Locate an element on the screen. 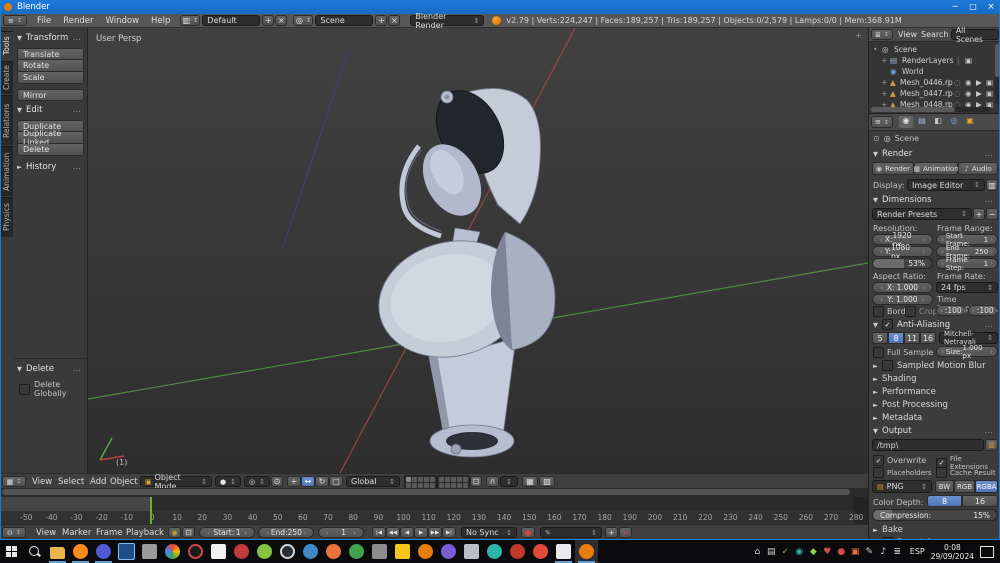  end-frame-field: End:250 is located at coordinates (286, 532).